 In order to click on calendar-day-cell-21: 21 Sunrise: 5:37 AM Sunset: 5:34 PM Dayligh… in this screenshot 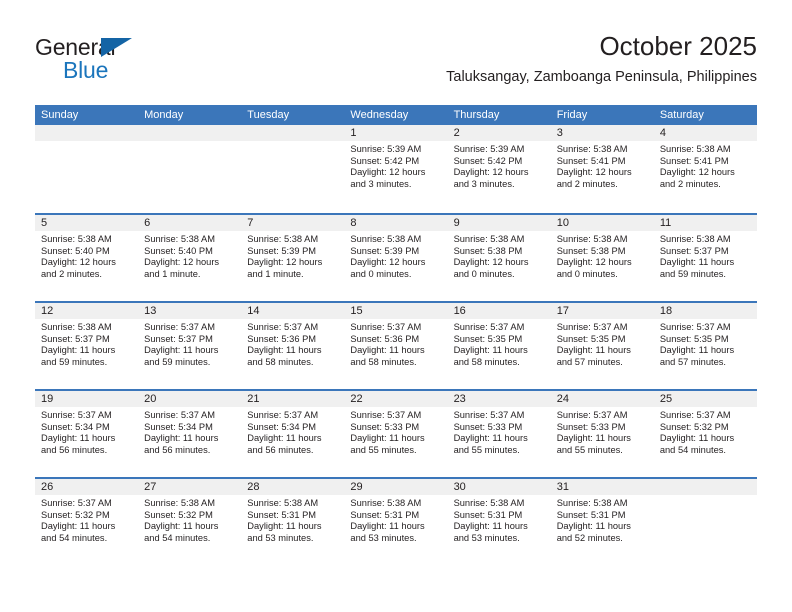, I will do `click(293, 434)`.